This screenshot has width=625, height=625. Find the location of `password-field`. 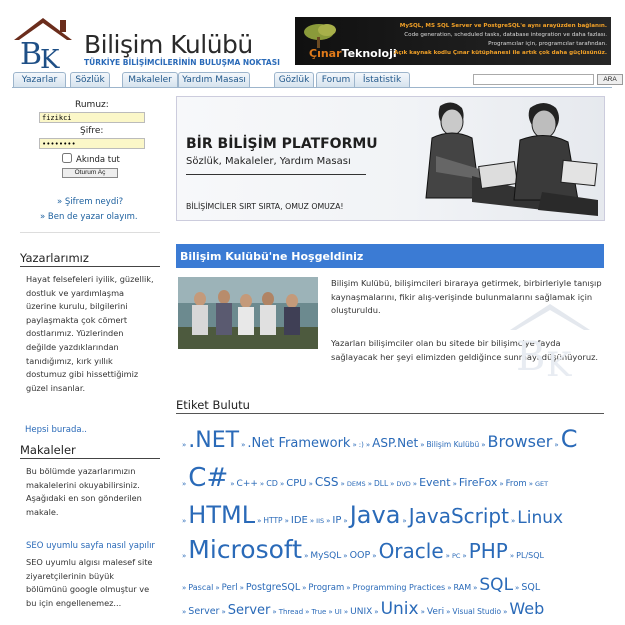

password-field is located at coordinates (92, 143).